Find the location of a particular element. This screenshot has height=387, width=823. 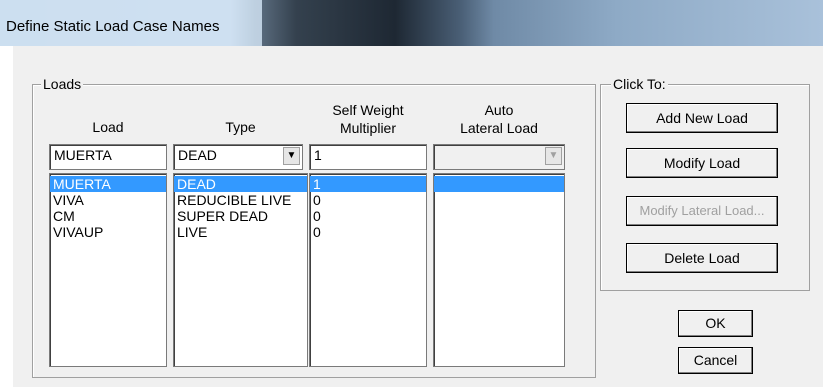

type-list: DEAD REDUCIBLE LIVE SUPER DEAD LIVE is located at coordinates (240, 270).